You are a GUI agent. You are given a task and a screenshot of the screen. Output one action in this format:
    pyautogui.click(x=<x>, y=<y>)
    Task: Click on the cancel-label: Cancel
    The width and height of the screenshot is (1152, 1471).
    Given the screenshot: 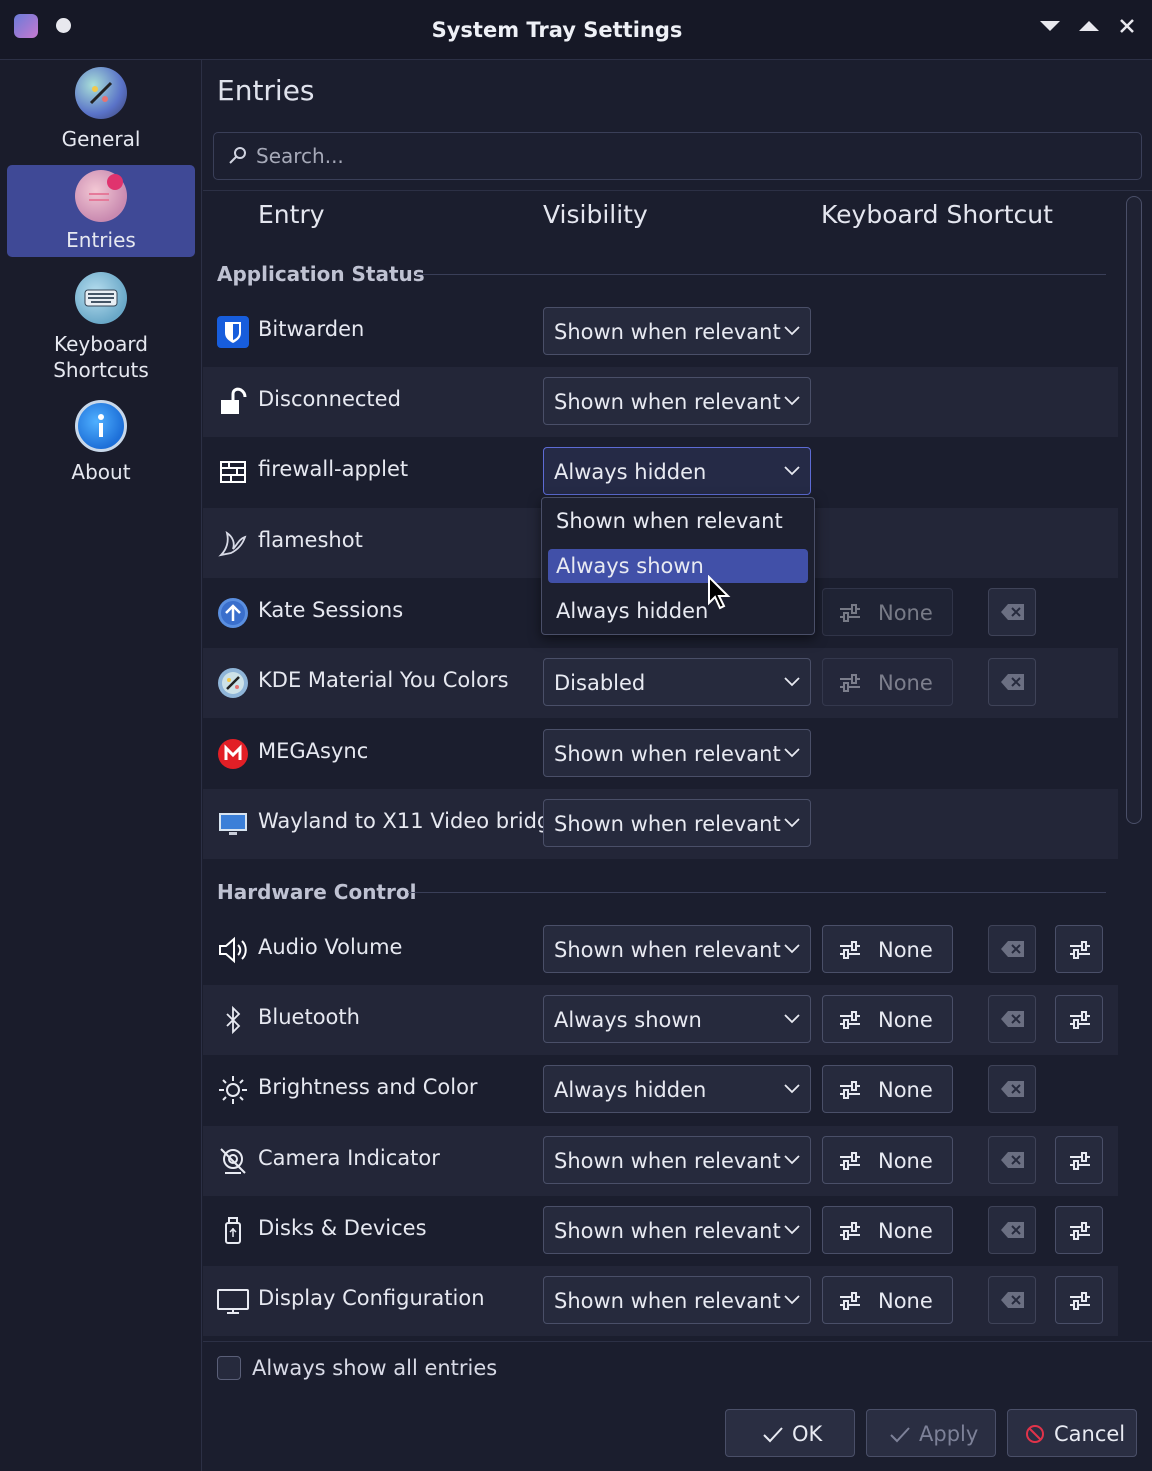 What is the action you would take?
    pyautogui.click(x=1090, y=1434)
    